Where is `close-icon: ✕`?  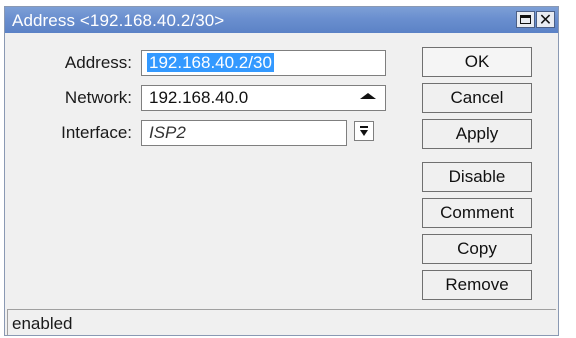 close-icon: ✕ is located at coordinates (545, 19).